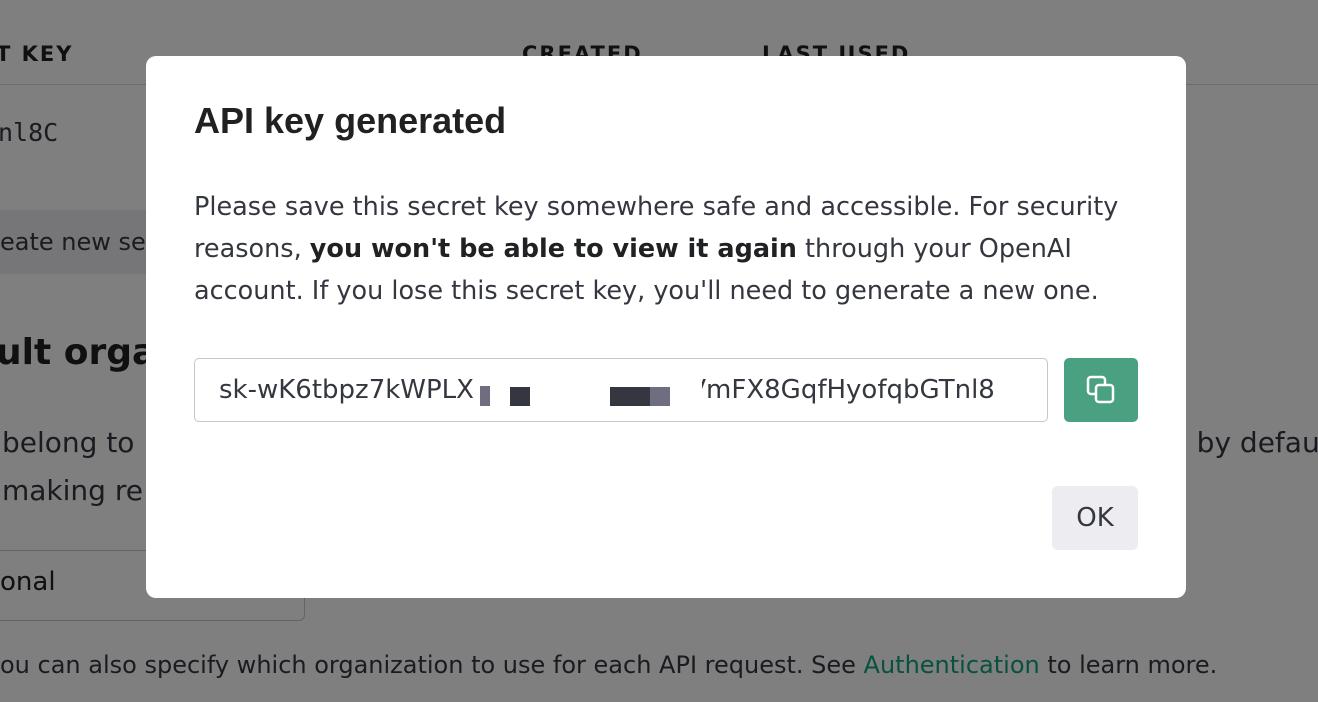 Image resolution: width=1318 pixels, height=702 pixels. I want to click on copy-button, so click(1101, 390).